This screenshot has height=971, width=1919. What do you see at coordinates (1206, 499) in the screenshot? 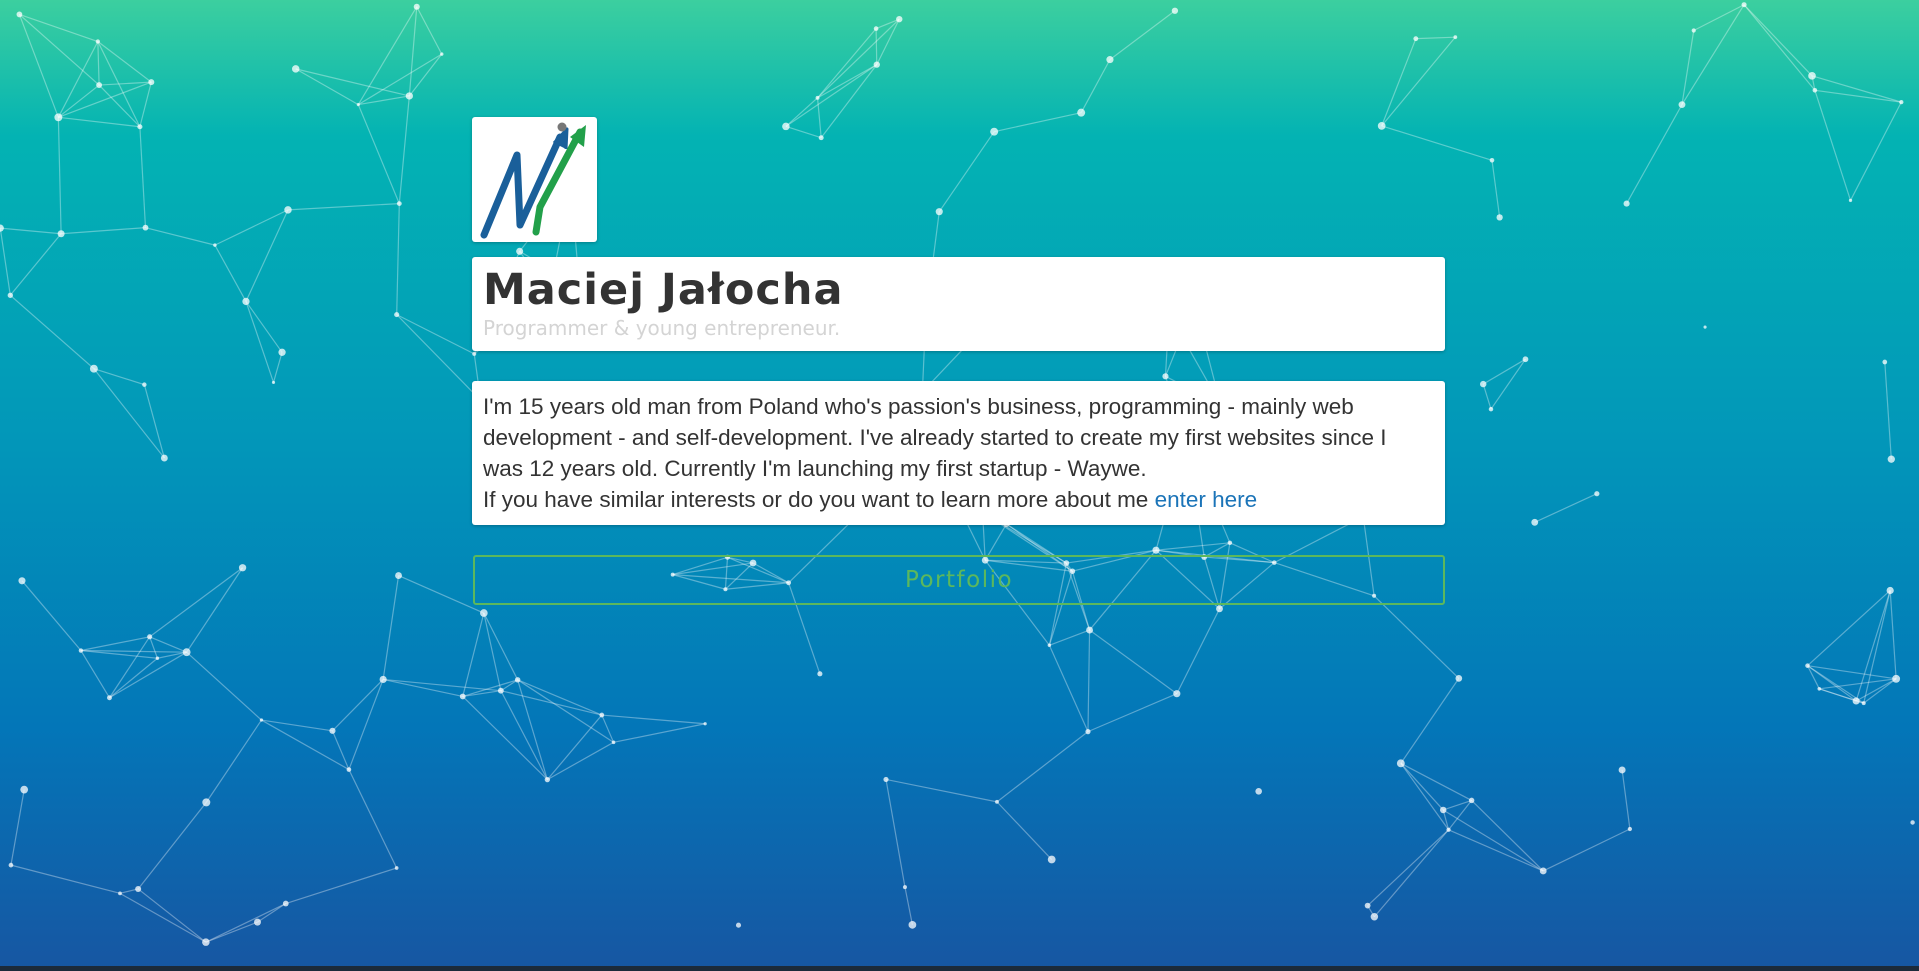
I see `enter-here-link: enter here` at bounding box center [1206, 499].